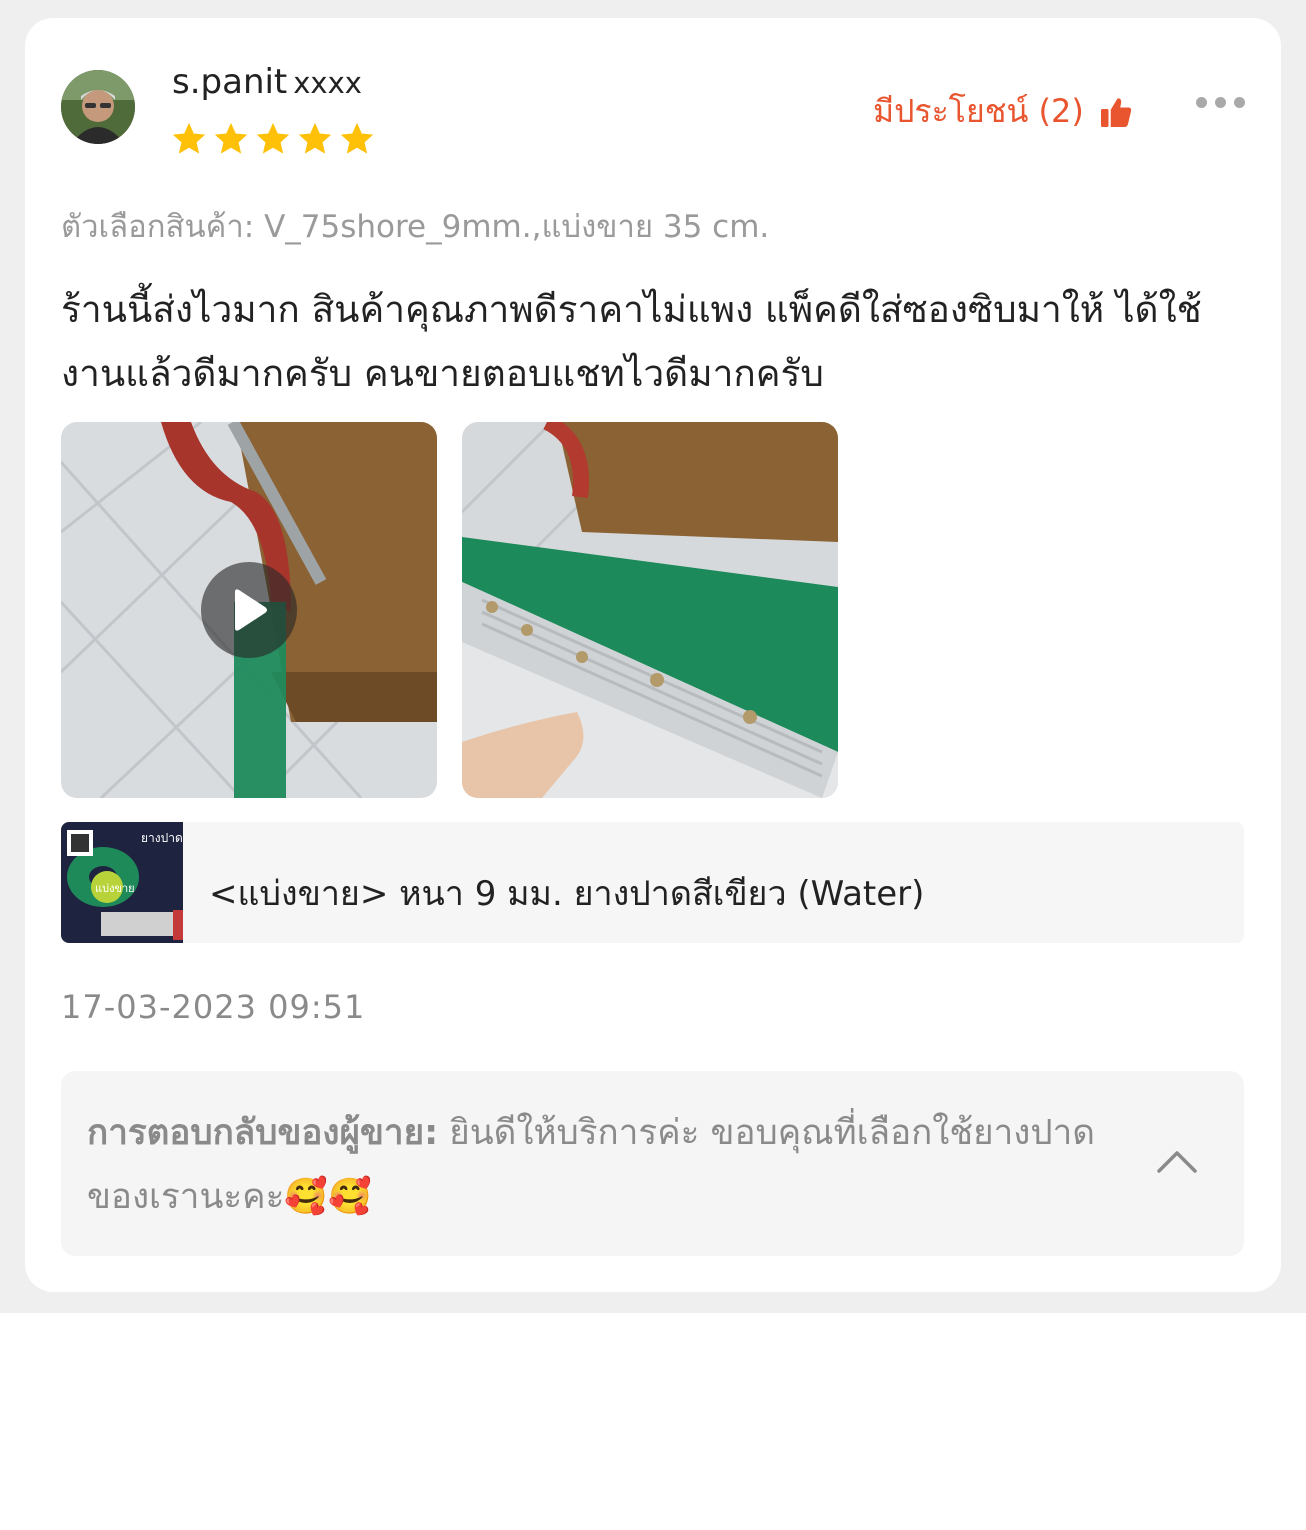 This screenshot has height=1530, width=1306. I want to click on play-icon, so click(251, 610).